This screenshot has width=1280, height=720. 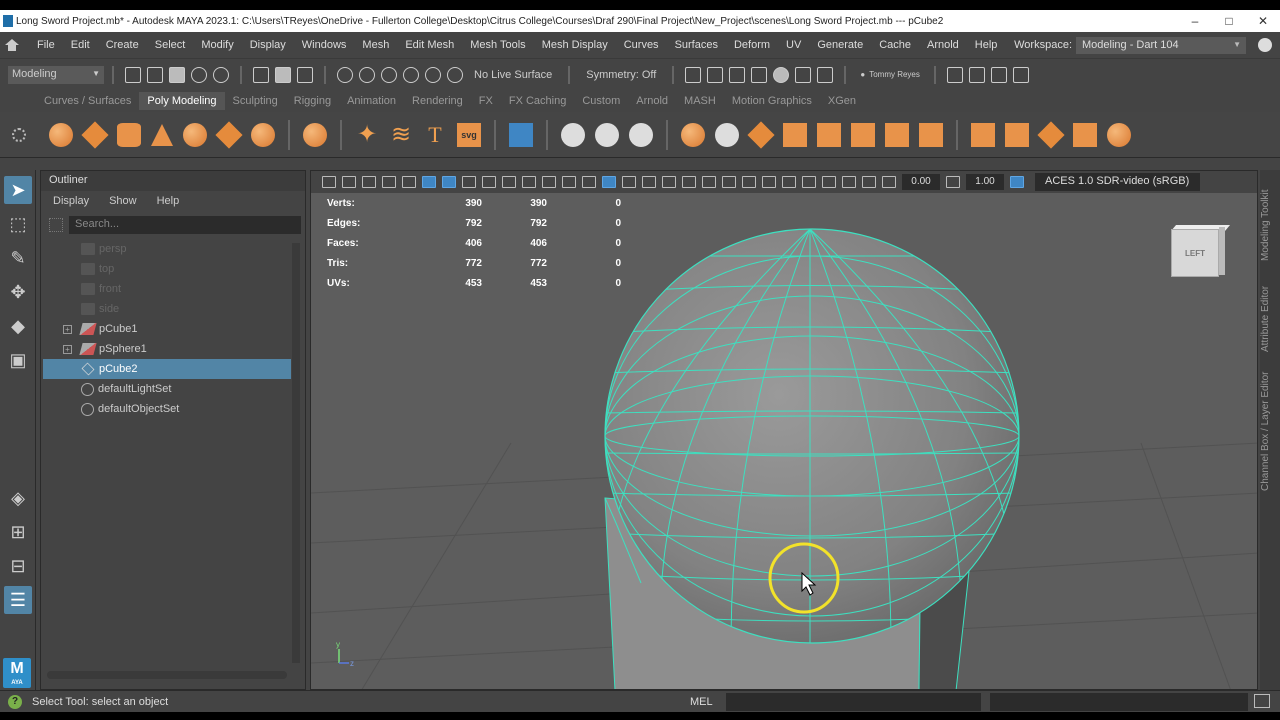 What do you see at coordinates (998, 74) in the screenshot?
I see `tool-settings-icon` at bounding box center [998, 74].